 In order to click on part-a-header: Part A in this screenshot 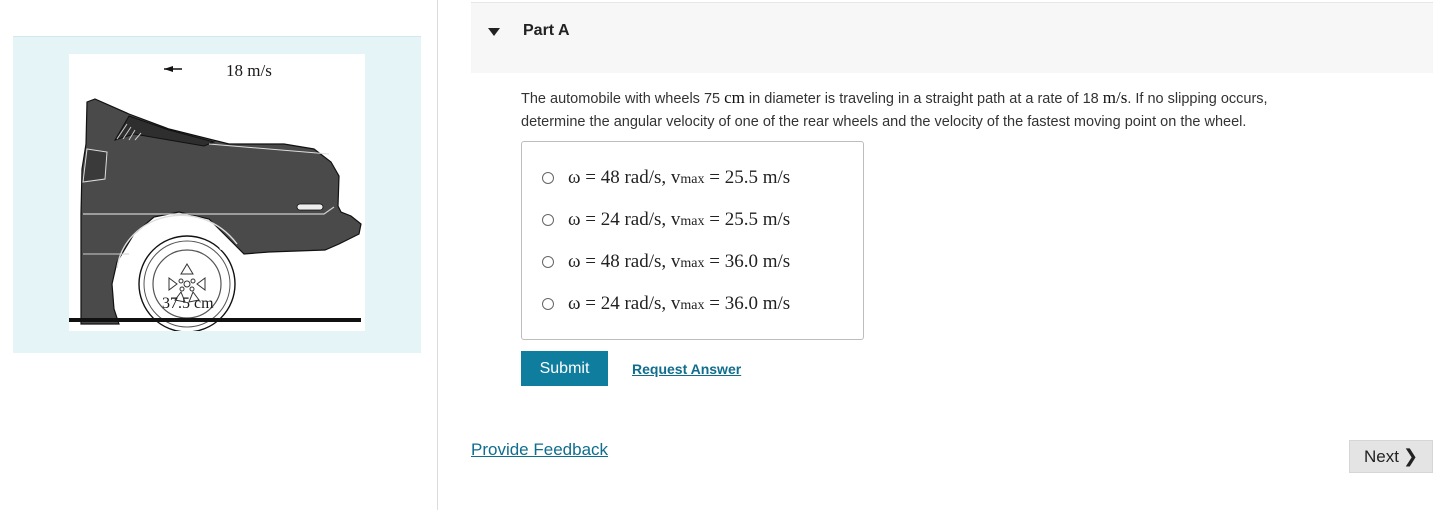, I will do `click(952, 37)`.